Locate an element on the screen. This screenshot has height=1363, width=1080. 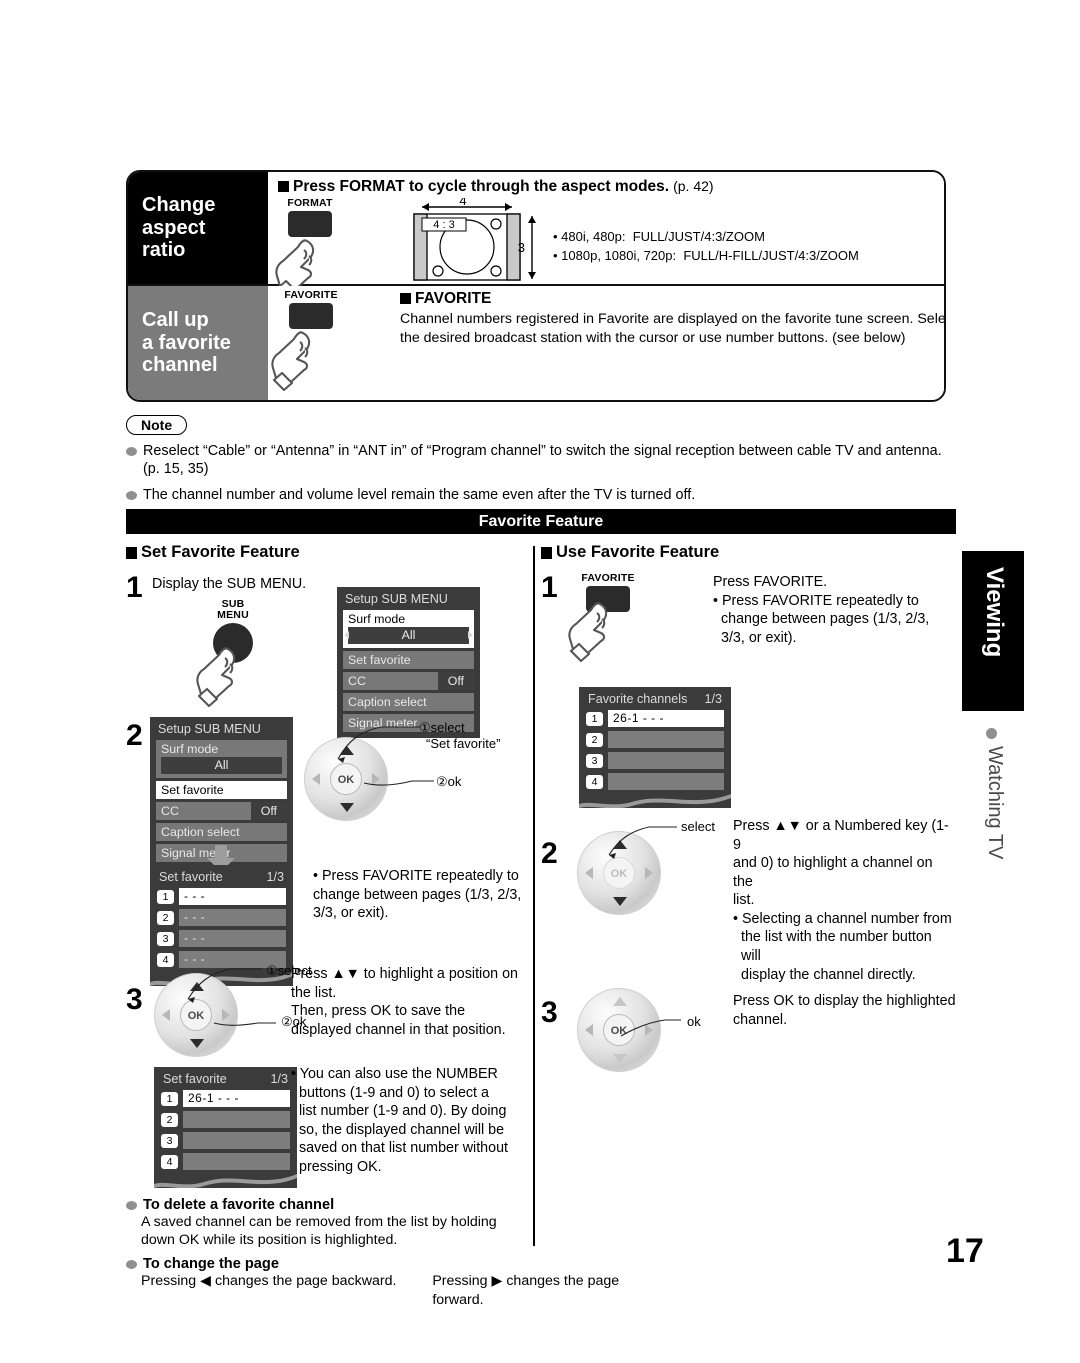
step3-note-line: buttons (1-9 and 0) to select a is located at coordinates (394, 1092).